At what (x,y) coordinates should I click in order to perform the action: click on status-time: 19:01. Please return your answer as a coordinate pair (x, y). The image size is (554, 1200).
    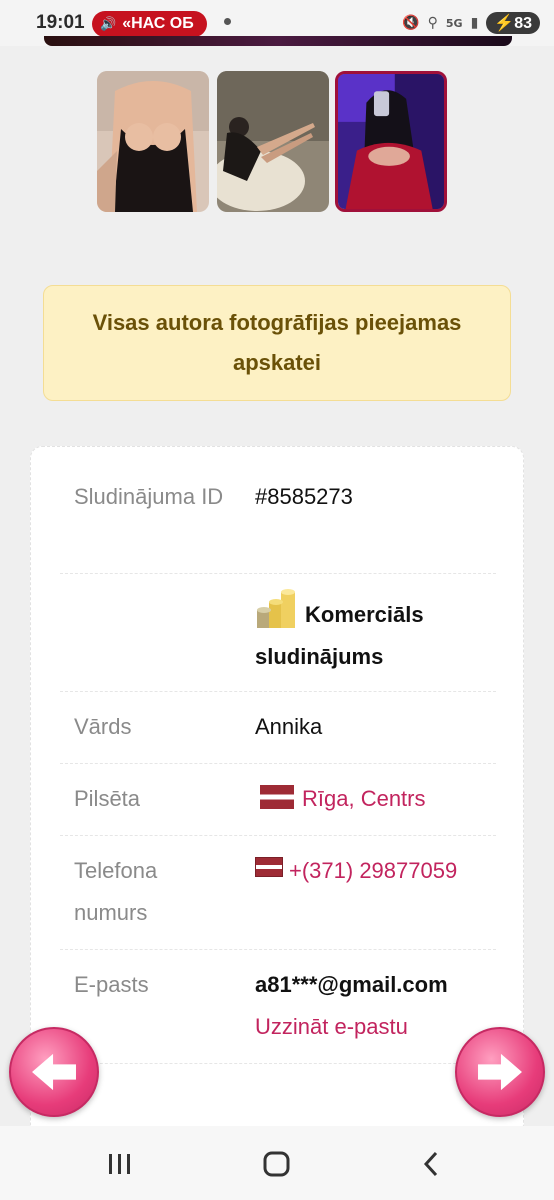
    Looking at the image, I should click on (60, 22).